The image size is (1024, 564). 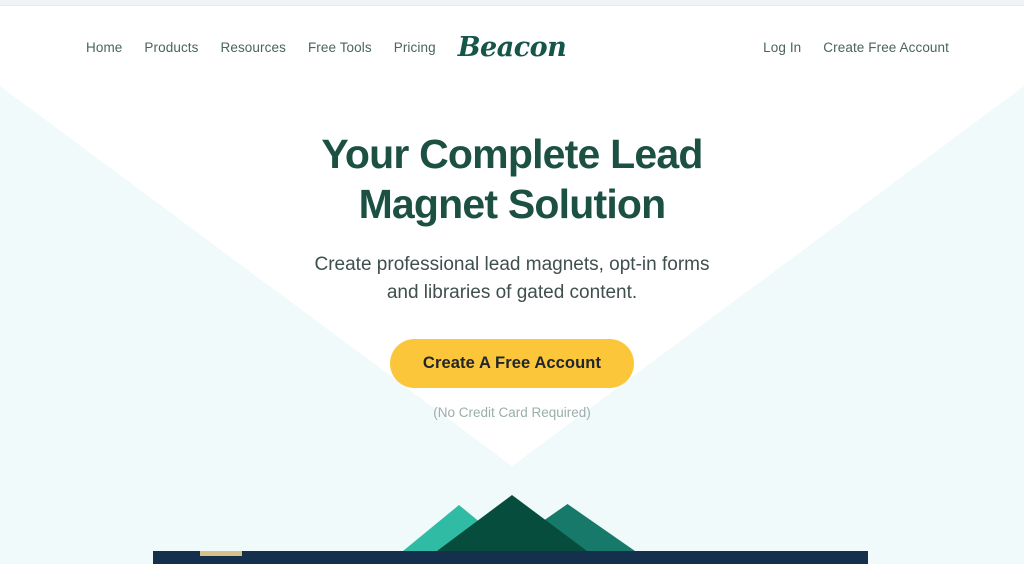 I want to click on ground-bar, so click(x=510, y=557).